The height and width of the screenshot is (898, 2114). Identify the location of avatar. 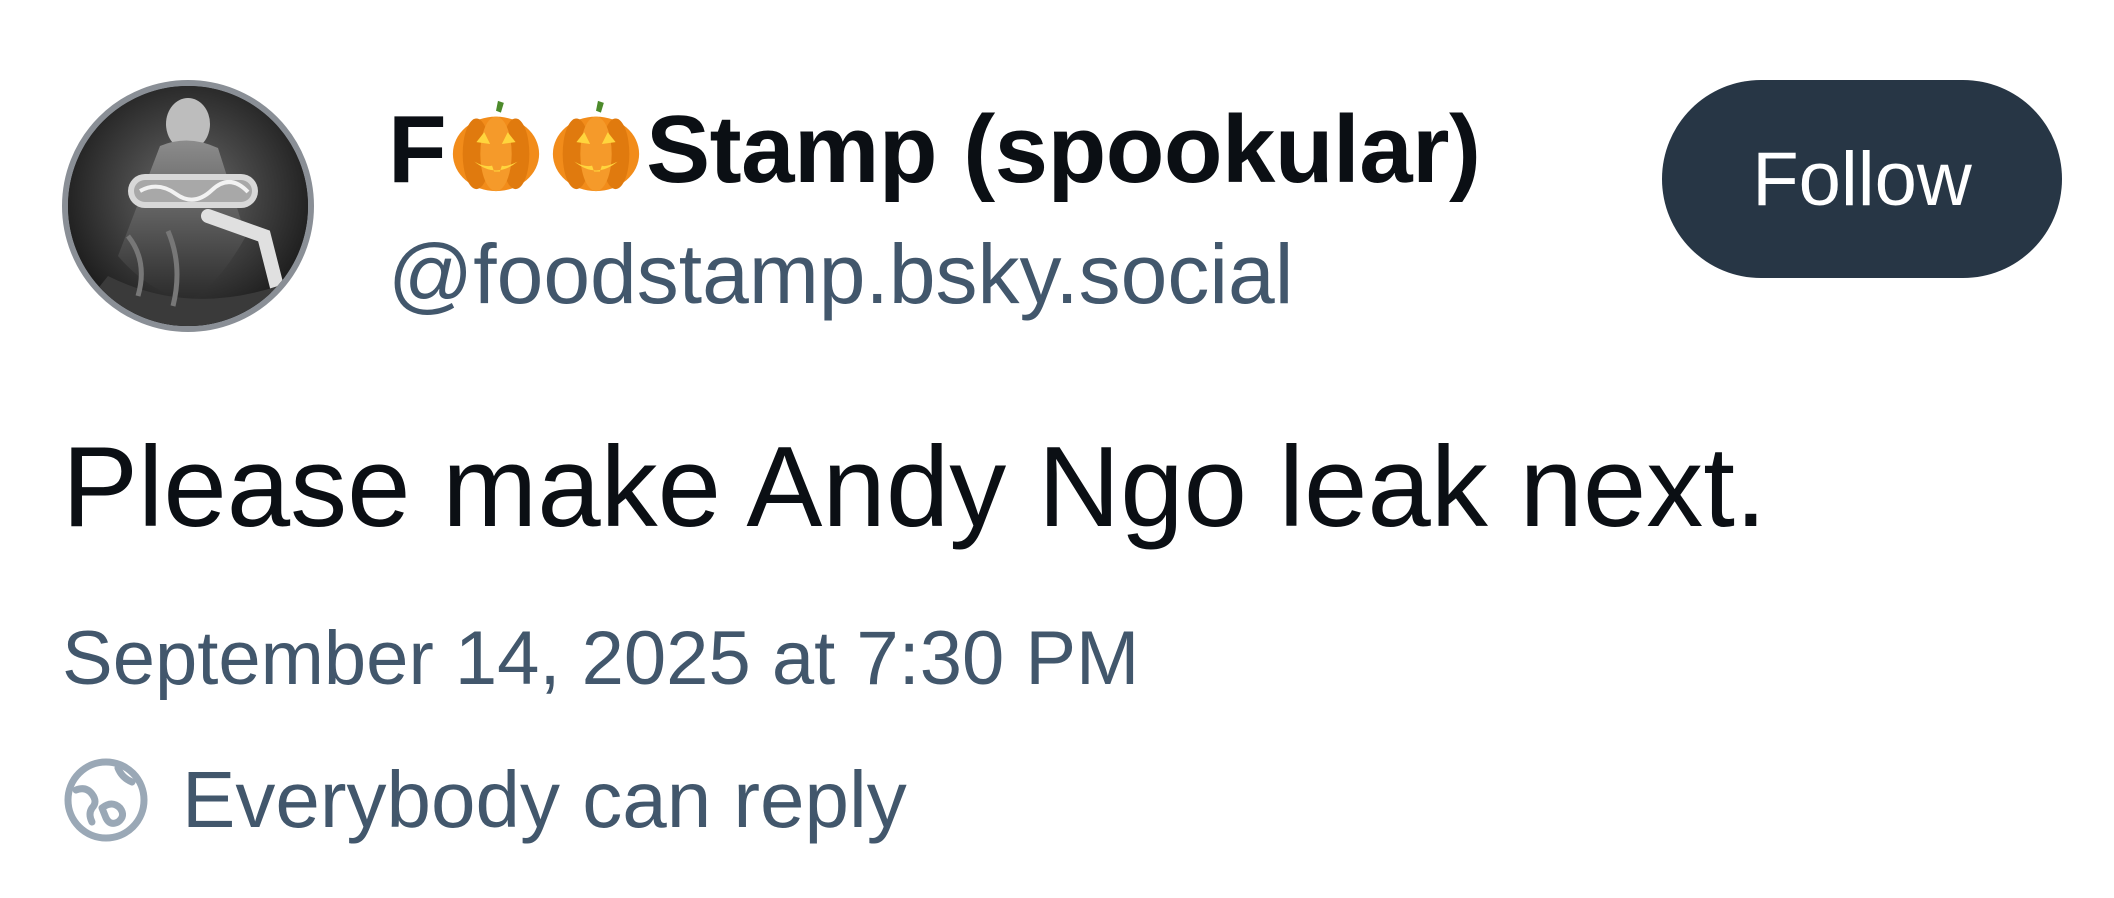
(188, 206).